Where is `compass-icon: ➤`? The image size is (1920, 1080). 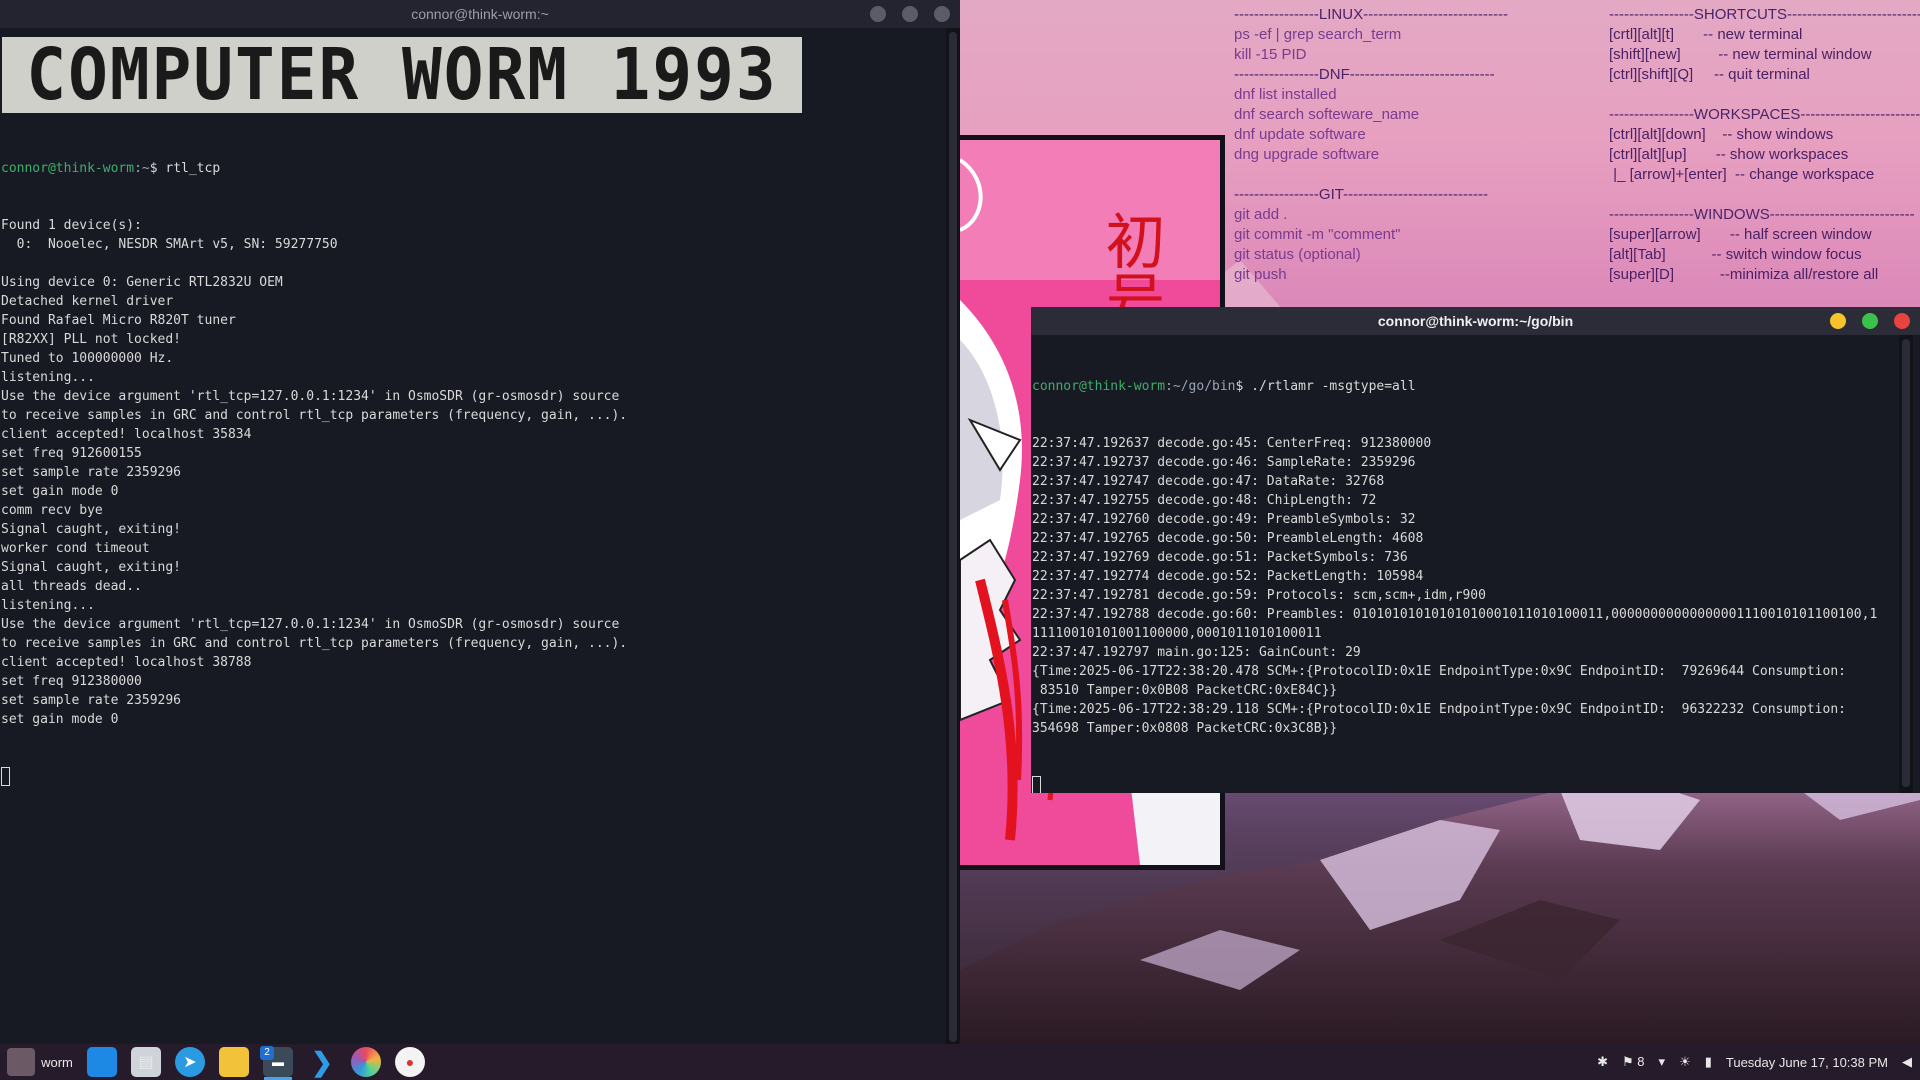 compass-icon: ➤ is located at coordinates (190, 1062).